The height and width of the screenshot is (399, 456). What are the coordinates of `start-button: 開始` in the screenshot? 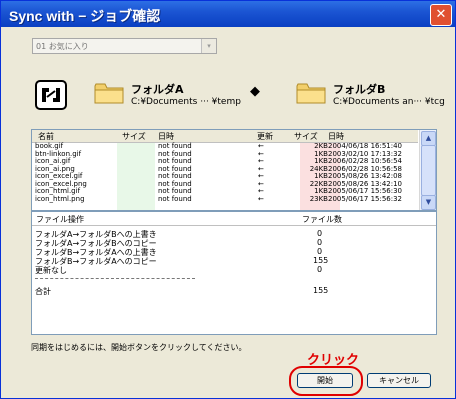 It's located at (325, 380).